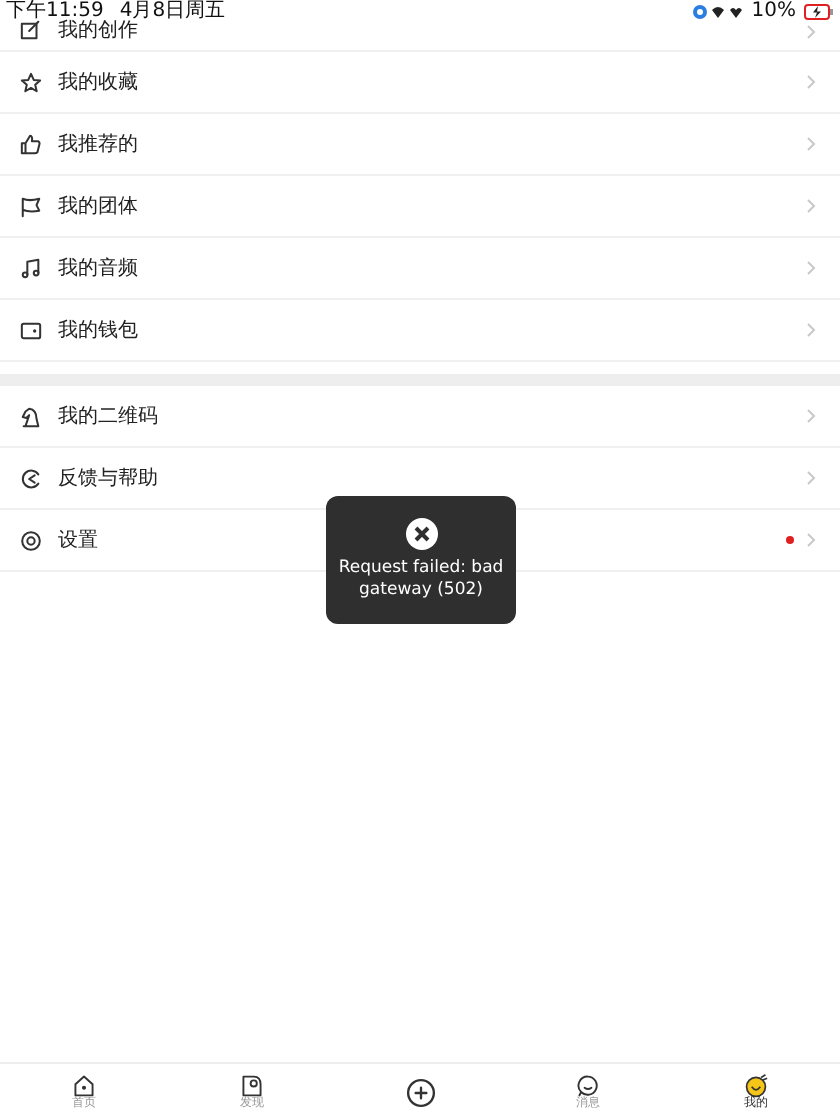 The image size is (840, 1120). Describe the element at coordinates (31, 478) in the screenshot. I see `feedback-icon` at that location.